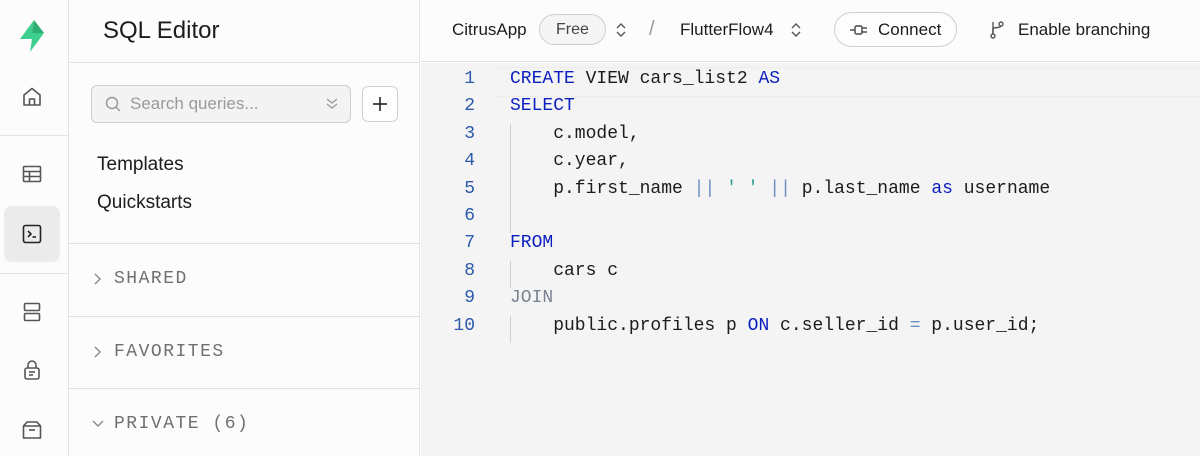  I want to click on code-token: p.first_name, so click(602, 188).